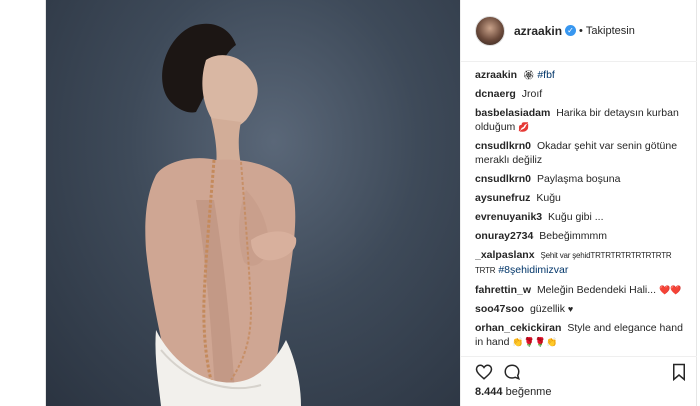 Image resolution: width=700 pixels, height=406 pixels. What do you see at coordinates (512, 113) in the screenshot?
I see `comment-username: basbelasiadam` at bounding box center [512, 113].